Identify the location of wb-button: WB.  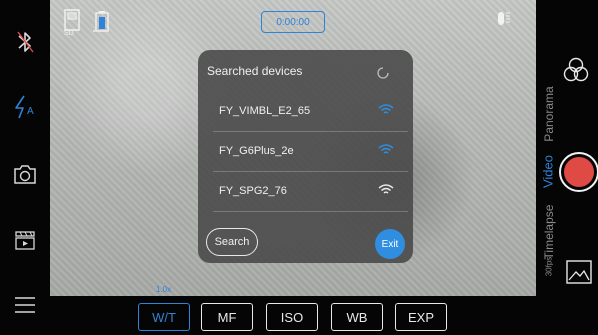
(357, 317).